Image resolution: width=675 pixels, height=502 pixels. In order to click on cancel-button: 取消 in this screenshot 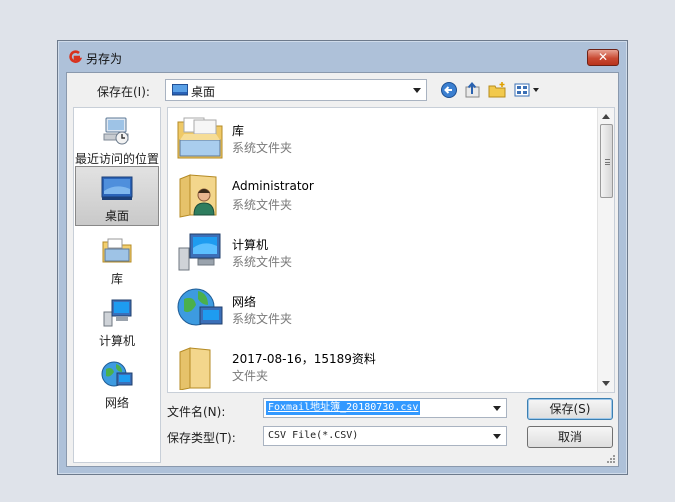, I will do `click(570, 437)`.